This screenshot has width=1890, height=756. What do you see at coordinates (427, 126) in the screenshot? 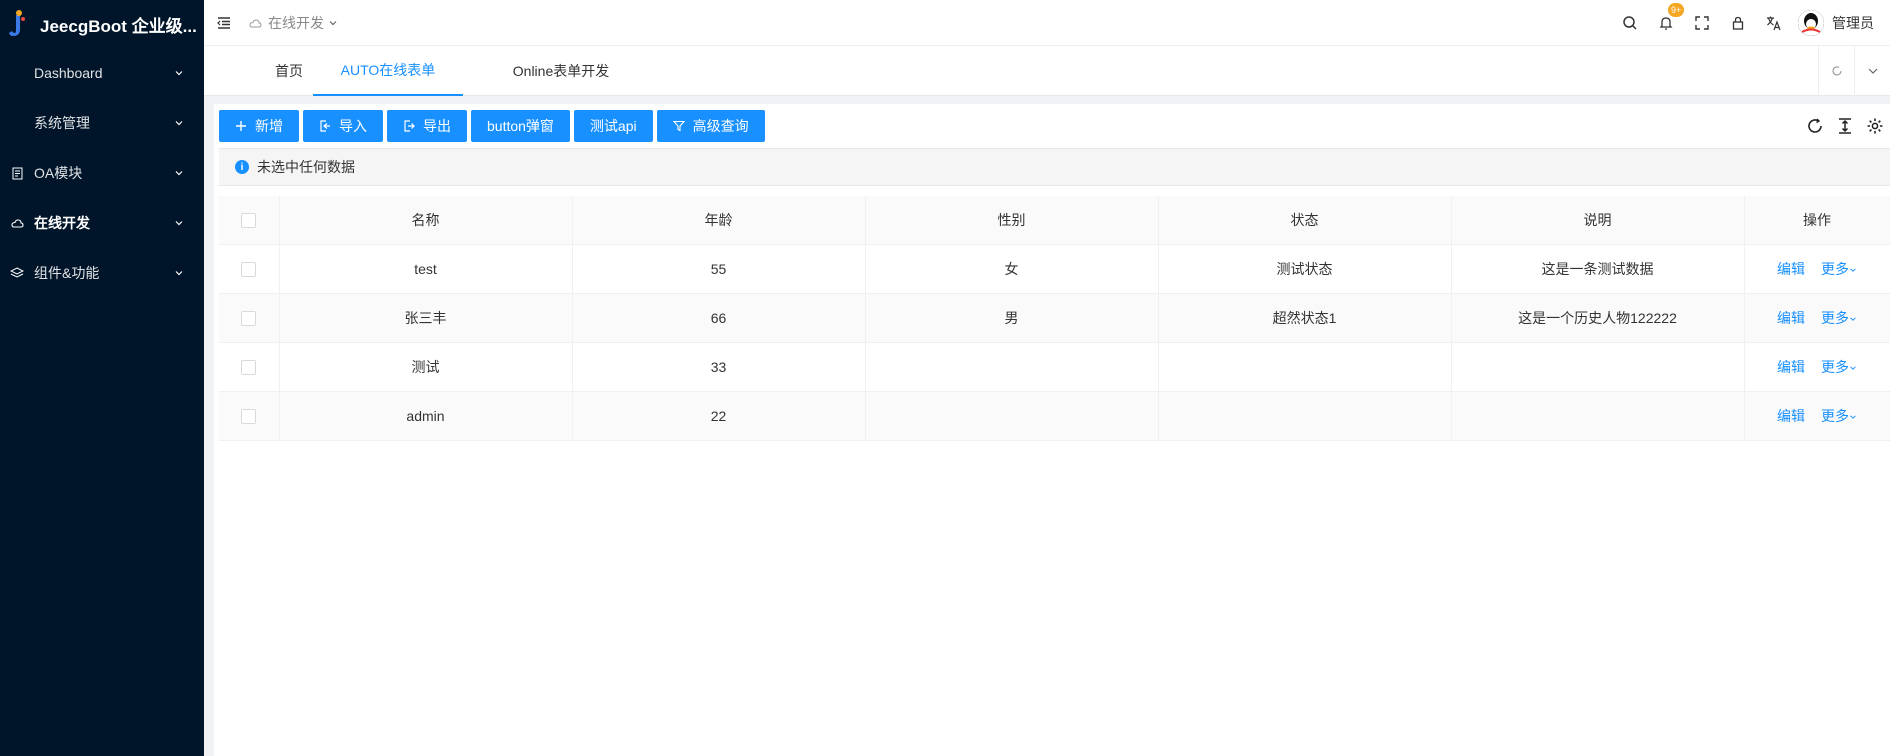
I see `export-button: 导出` at bounding box center [427, 126].